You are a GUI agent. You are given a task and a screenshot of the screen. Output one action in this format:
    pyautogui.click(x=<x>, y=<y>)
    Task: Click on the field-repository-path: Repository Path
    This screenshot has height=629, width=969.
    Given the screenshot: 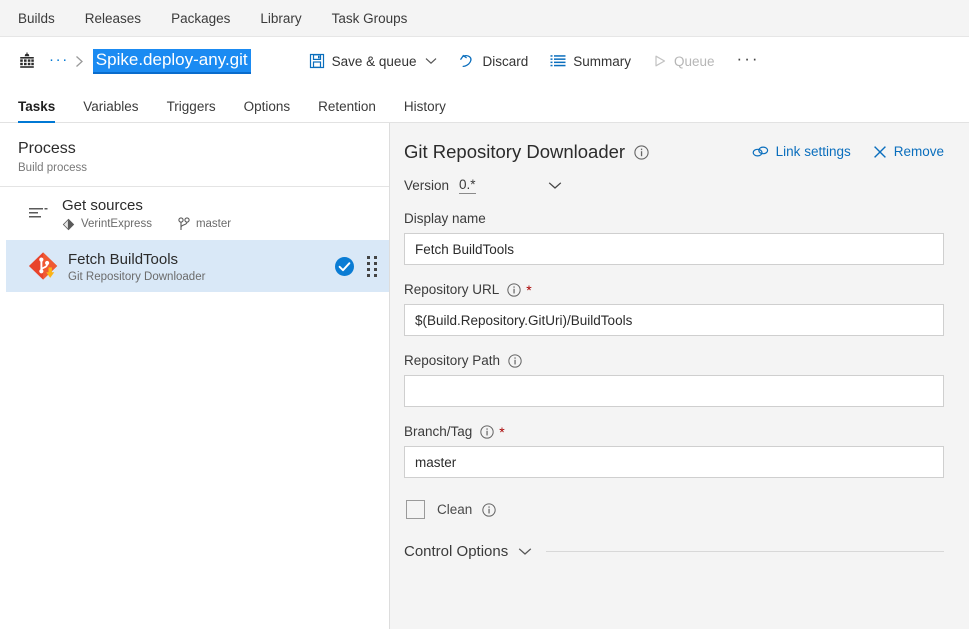 What is the action you would take?
    pyautogui.click(x=674, y=380)
    